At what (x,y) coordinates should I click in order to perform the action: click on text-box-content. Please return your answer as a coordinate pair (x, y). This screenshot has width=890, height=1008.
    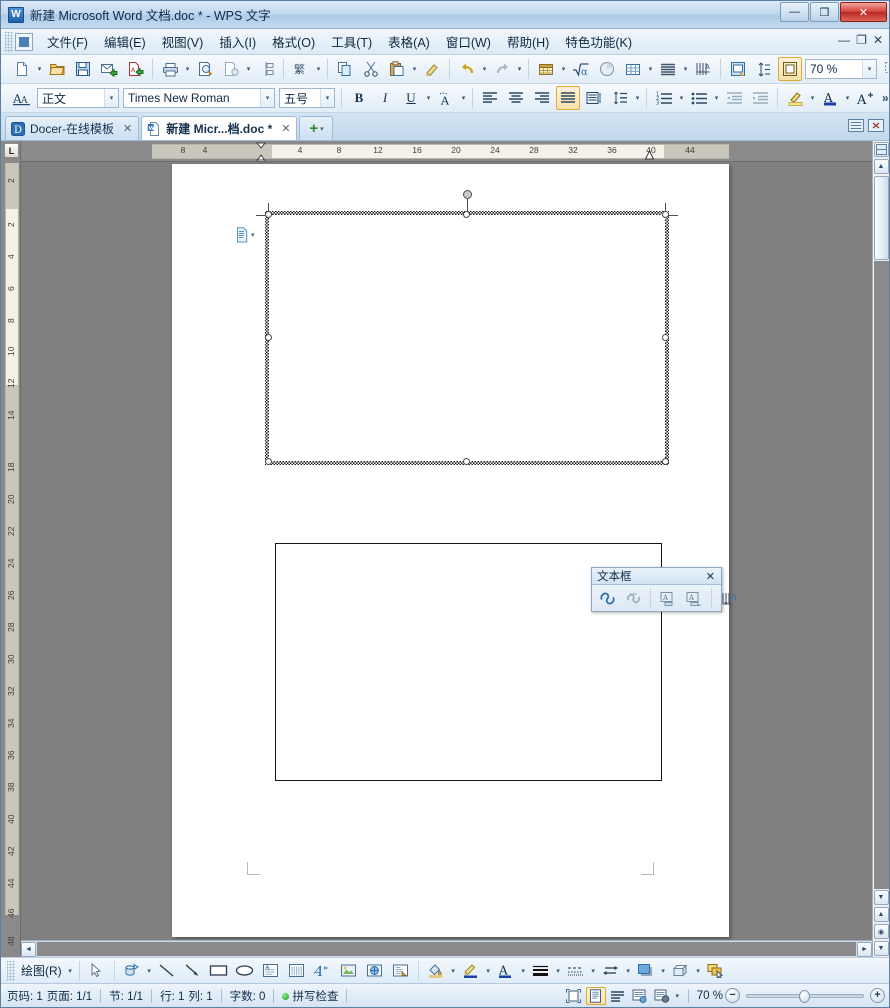
    Looking at the image, I should click on (467, 338).